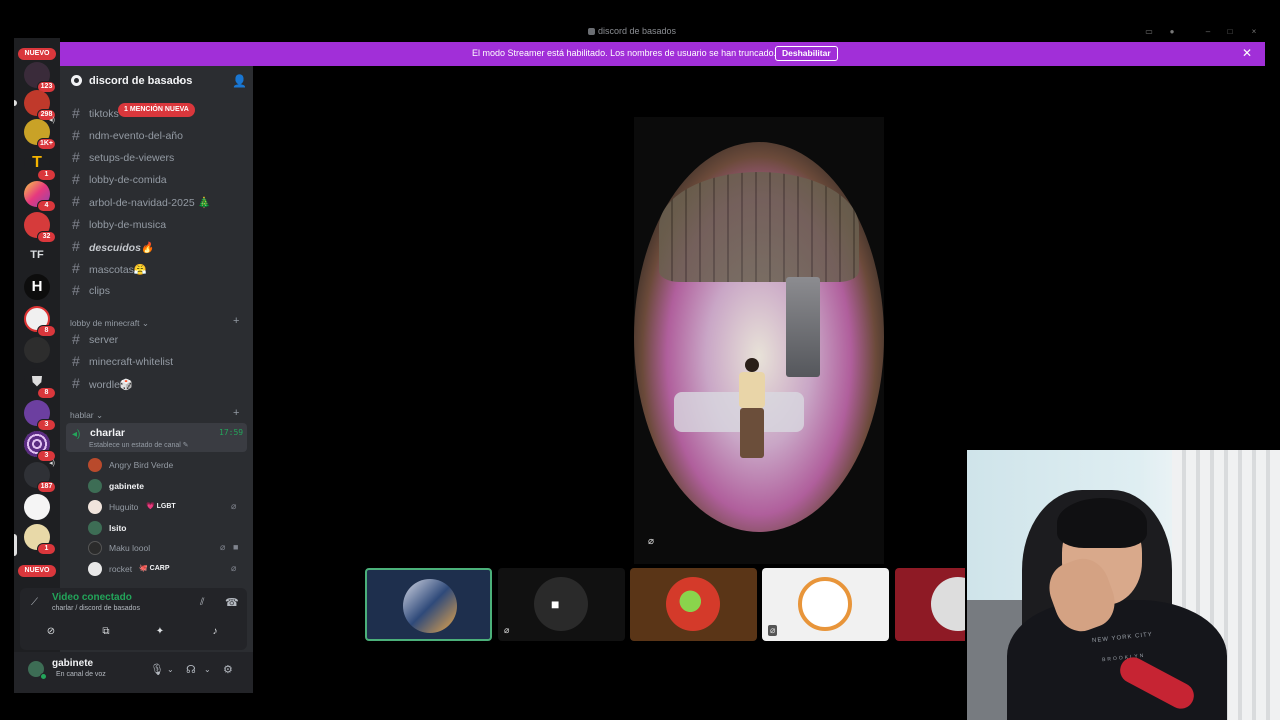  What do you see at coordinates (168, 548) in the screenshot?
I see `voice-user: Maku loool ⌀ ■` at bounding box center [168, 548].